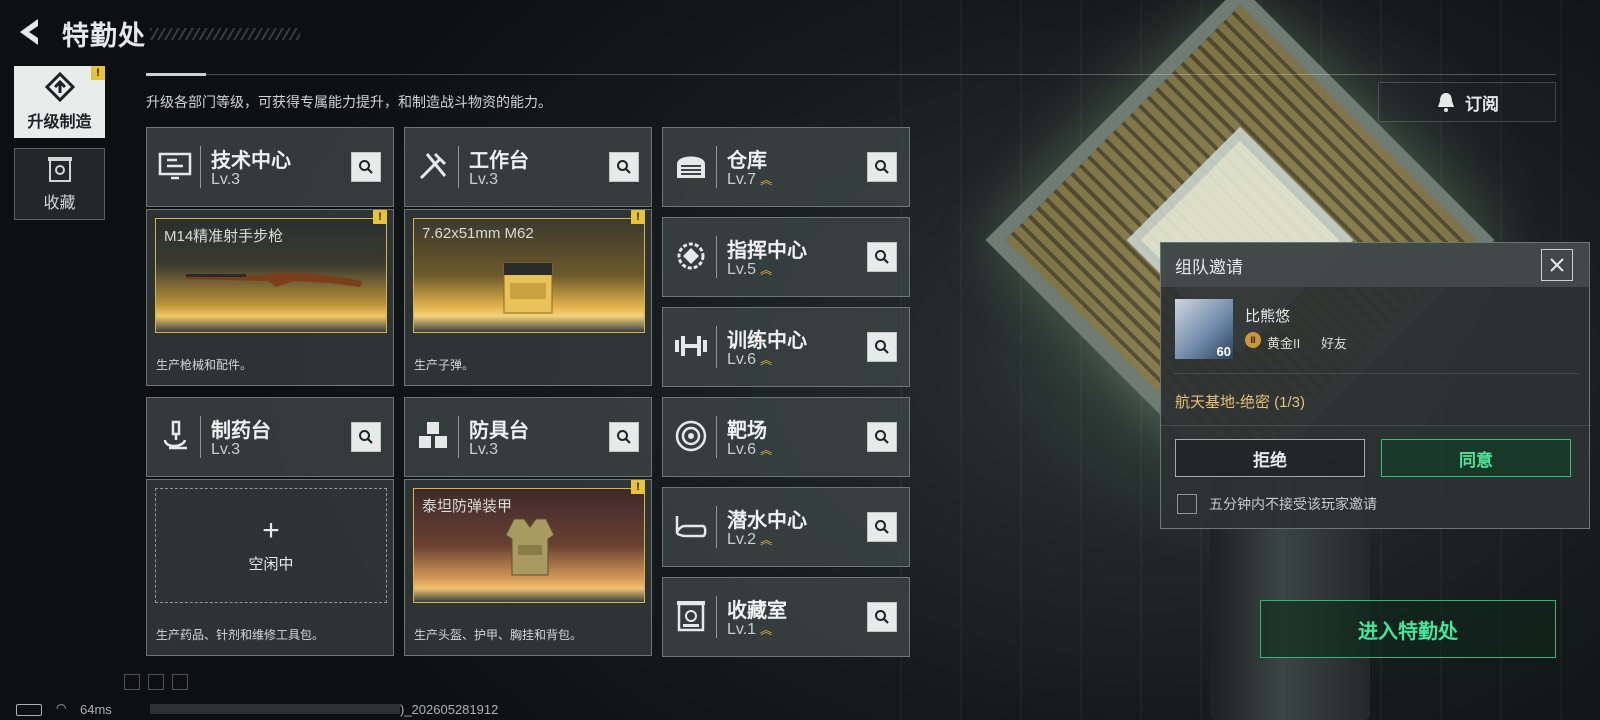  I want to click on player-name: 比熊悠, so click(1268, 316).